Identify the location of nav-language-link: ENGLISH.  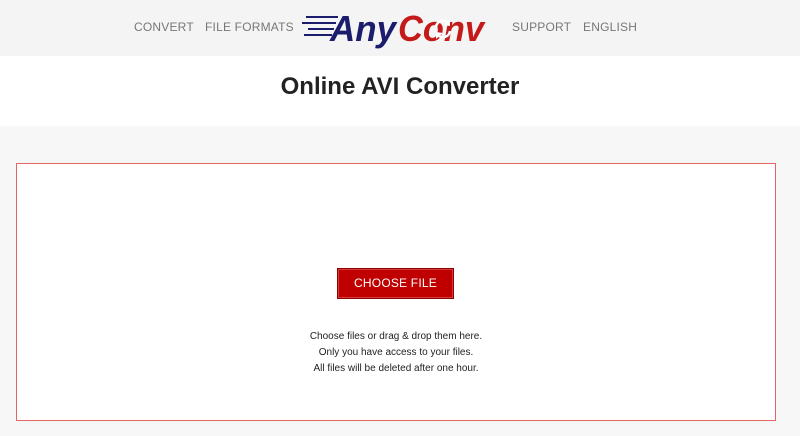
(610, 27).